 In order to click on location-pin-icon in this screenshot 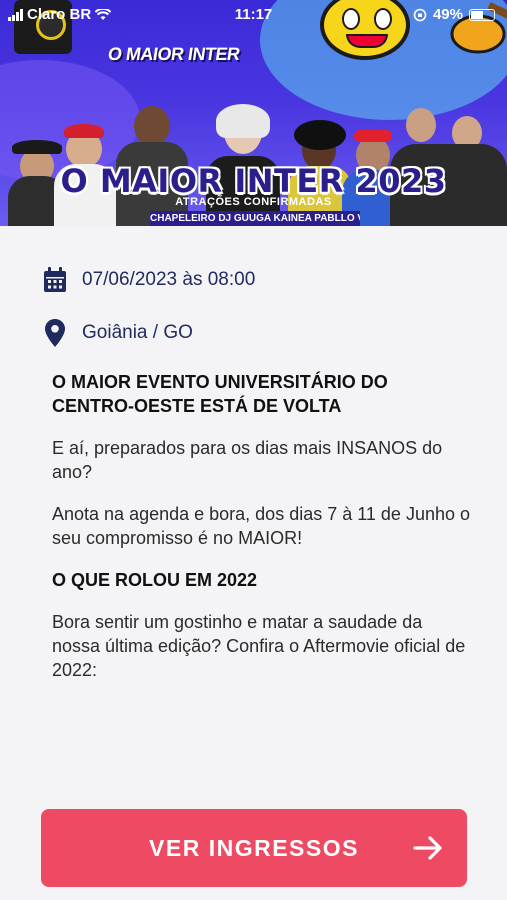, I will do `click(55, 333)`.